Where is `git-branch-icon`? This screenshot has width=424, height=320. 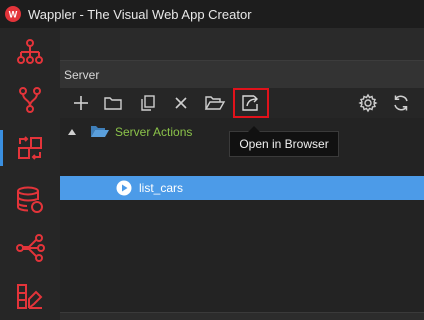
git-branch-icon is located at coordinates (30, 100).